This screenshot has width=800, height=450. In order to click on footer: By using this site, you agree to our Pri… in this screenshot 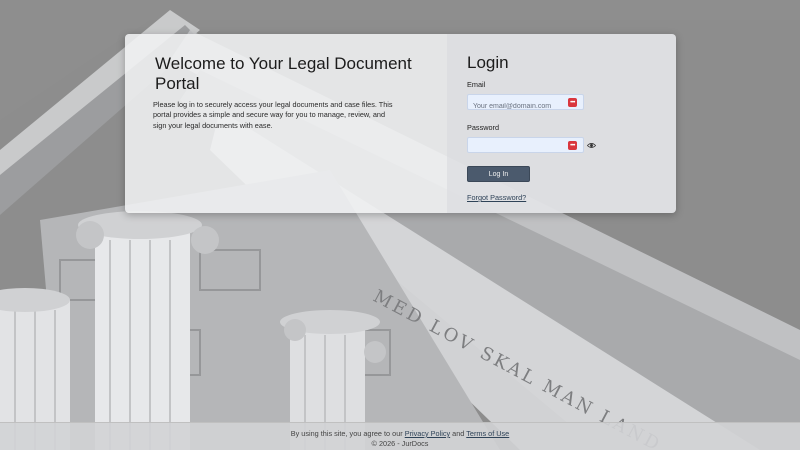, I will do `click(400, 436)`.